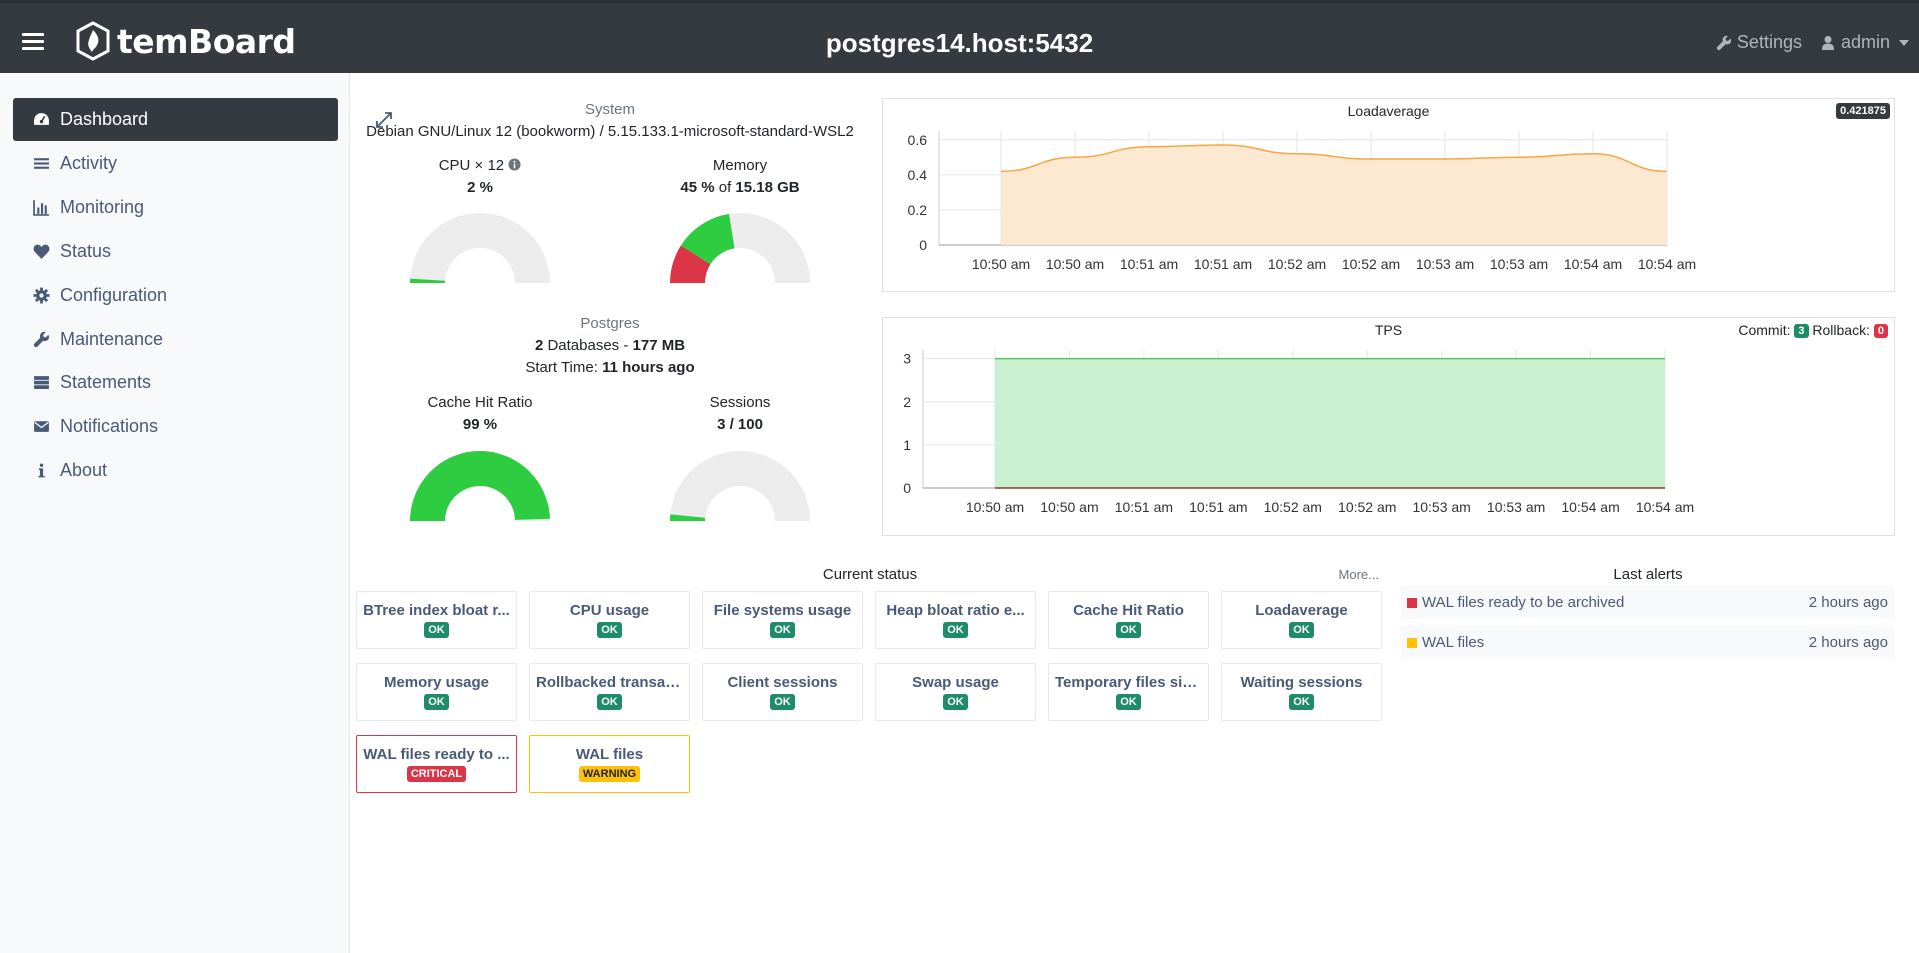 The image size is (1919, 953). I want to click on status-check-box: Swap usage OK, so click(955, 692).